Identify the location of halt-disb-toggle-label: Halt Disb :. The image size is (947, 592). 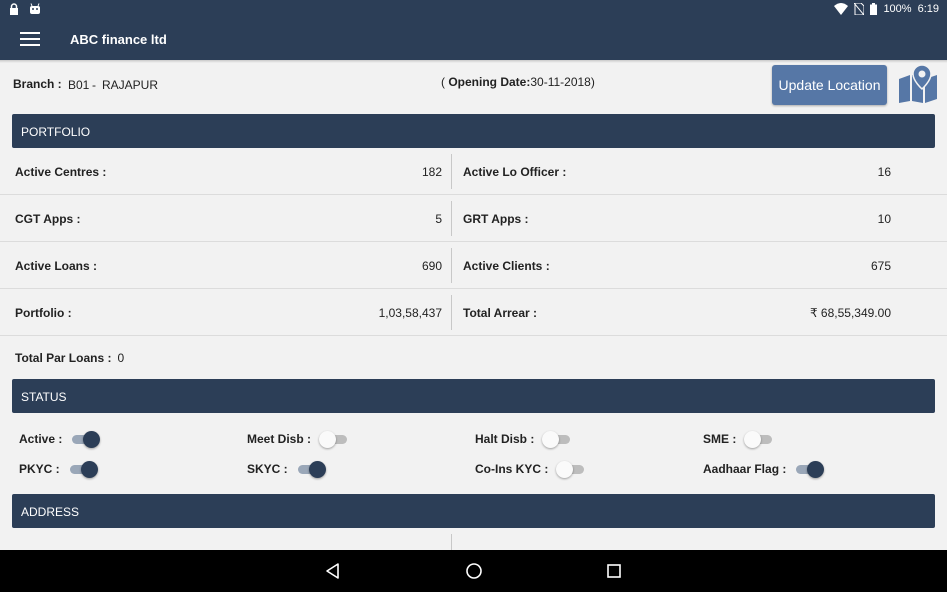
(505, 439).